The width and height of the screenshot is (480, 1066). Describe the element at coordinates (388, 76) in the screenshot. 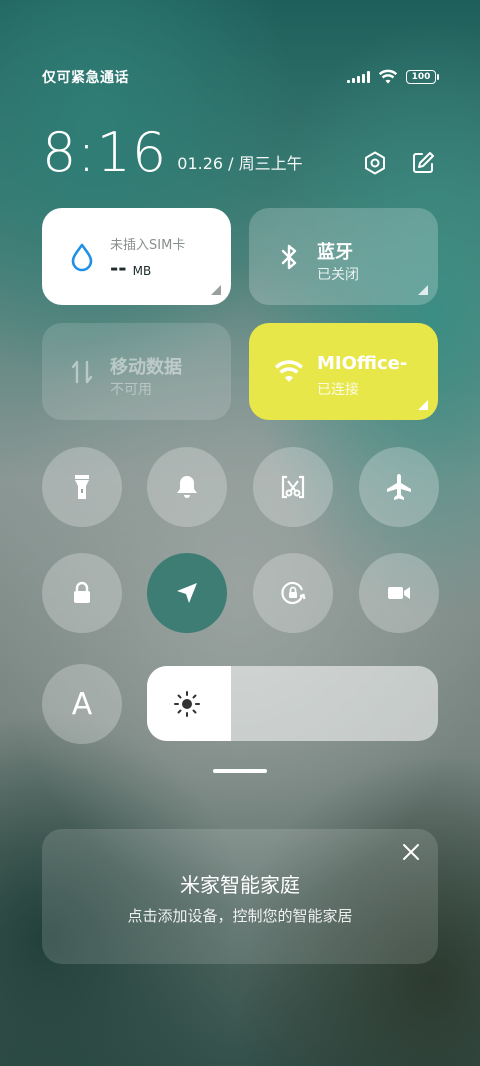

I see `wifi-status-icon` at that location.